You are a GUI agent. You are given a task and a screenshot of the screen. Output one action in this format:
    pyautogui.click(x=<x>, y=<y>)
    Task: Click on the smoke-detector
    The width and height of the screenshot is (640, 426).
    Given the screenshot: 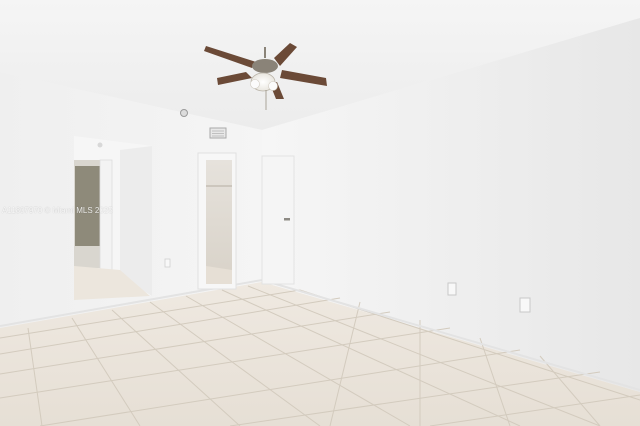 What is the action you would take?
    pyautogui.click(x=184, y=113)
    